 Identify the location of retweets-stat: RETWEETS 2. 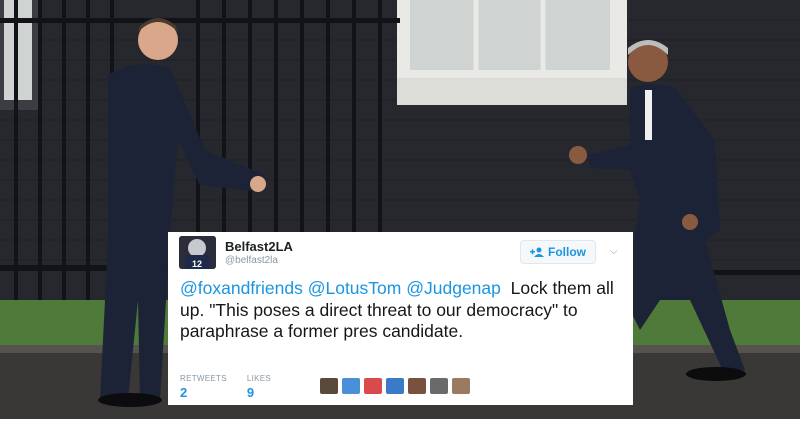
(203, 387).